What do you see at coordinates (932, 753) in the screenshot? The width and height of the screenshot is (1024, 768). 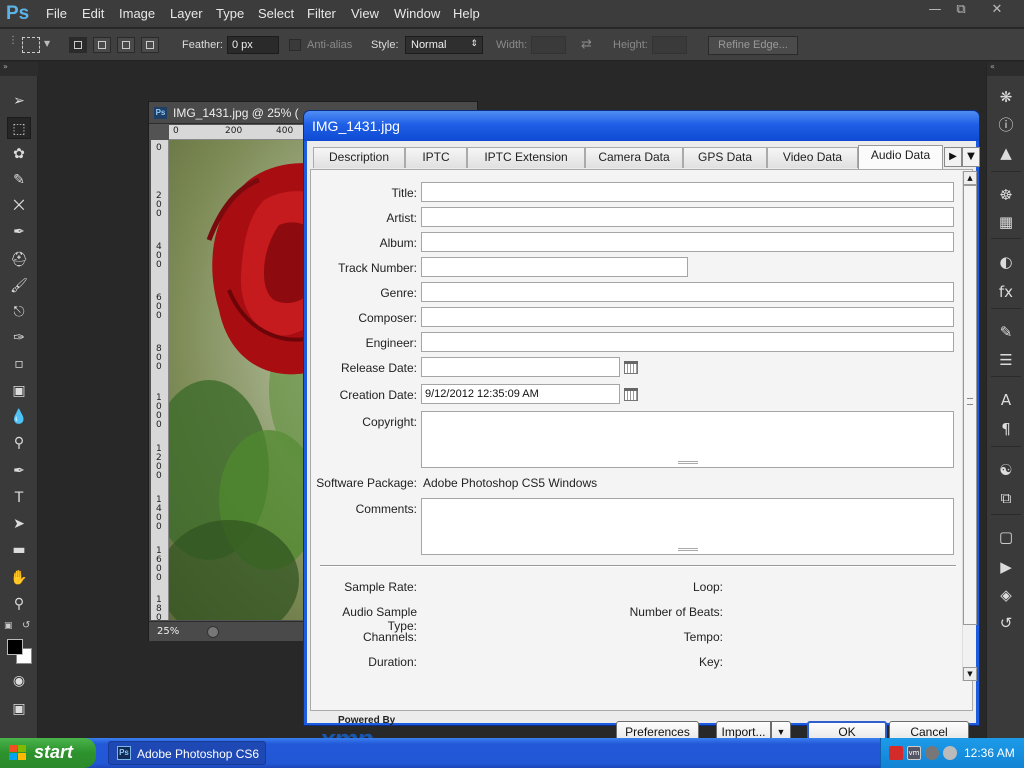 I see `network-icon` at bounding box center [932, 753].